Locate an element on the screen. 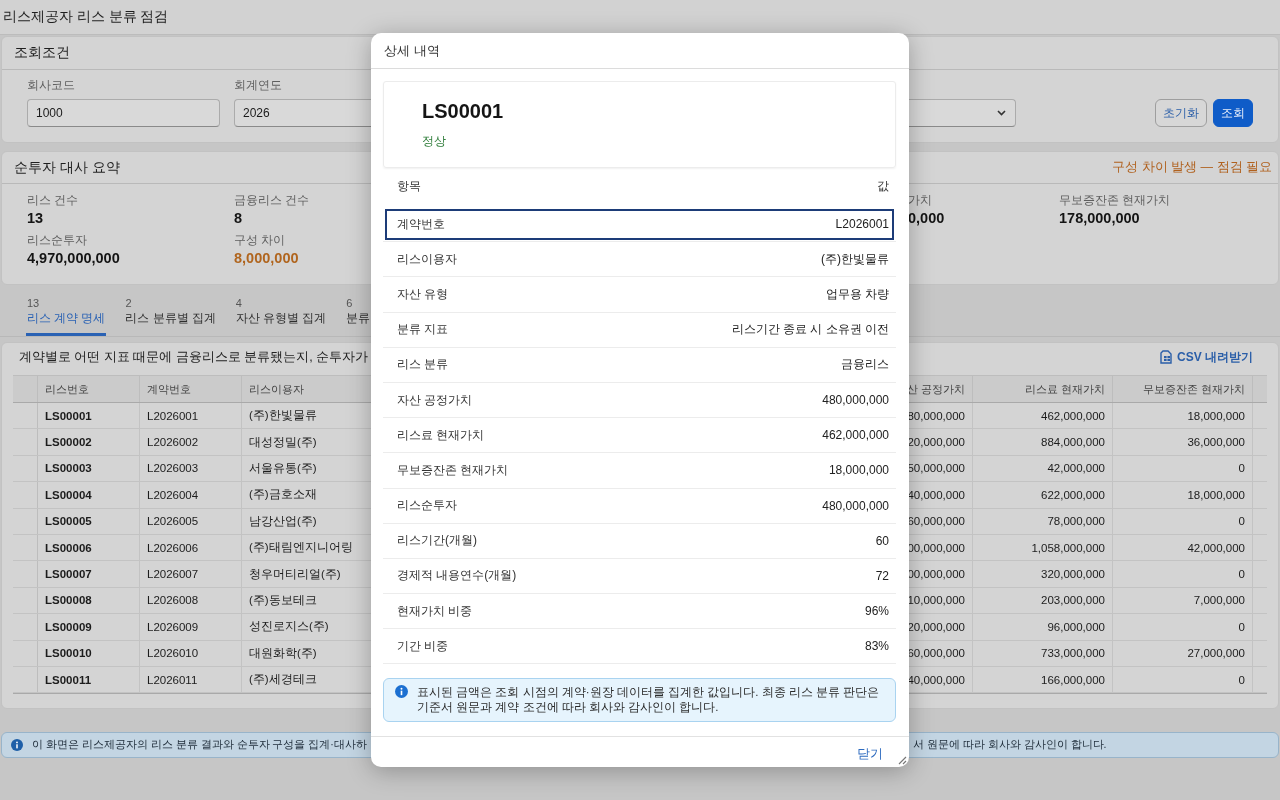 The image size is (1280, 800). table-cell: 1,058,000,000 is located at coordinates (1043, 547).